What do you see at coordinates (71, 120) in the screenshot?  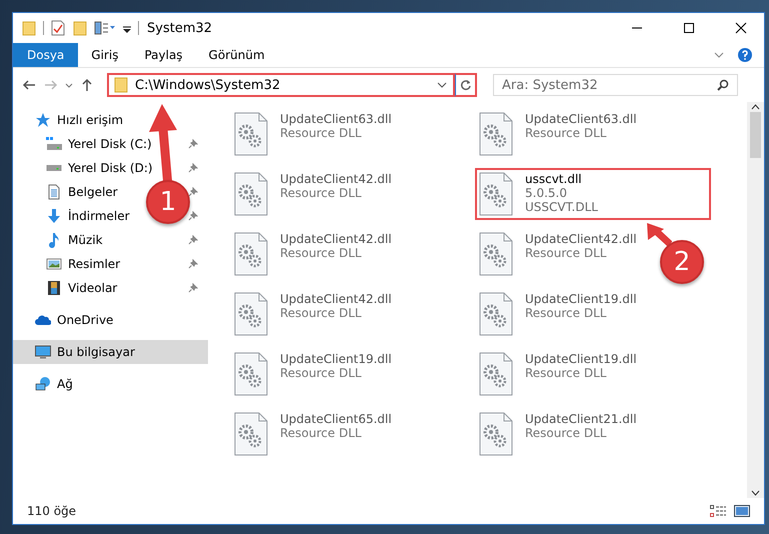 I see `sidebar-item: Hızlı erişim` at bounding box center [71, 120].